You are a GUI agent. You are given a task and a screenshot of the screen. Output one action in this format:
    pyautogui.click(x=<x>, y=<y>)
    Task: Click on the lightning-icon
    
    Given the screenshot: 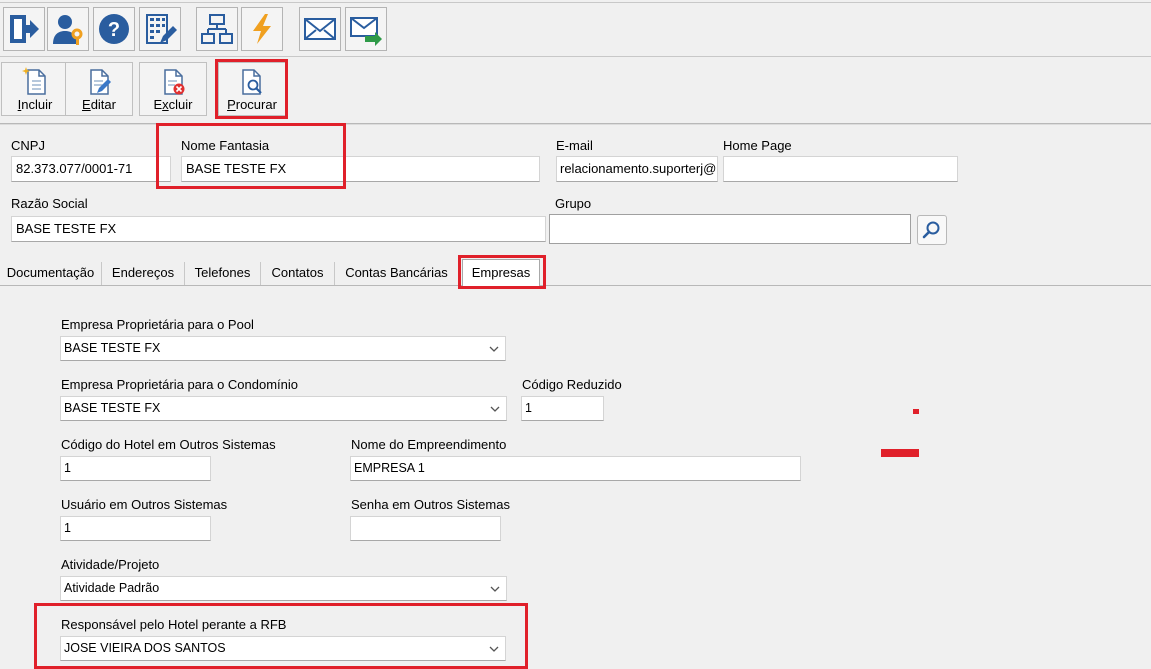 What is the action you would take?
    pyautogui.click(x=262, y=29)
    